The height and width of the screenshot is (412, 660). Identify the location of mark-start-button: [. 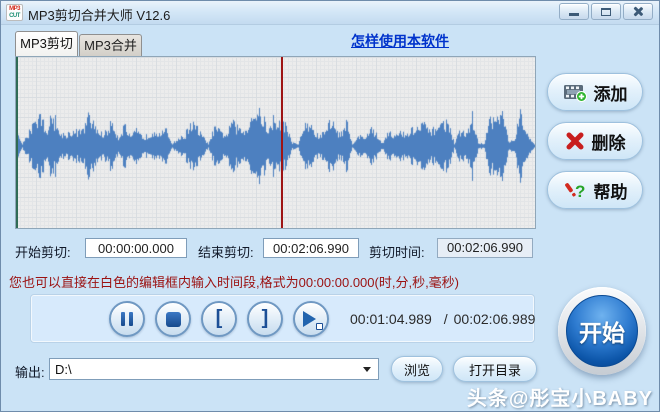
(219, 319).